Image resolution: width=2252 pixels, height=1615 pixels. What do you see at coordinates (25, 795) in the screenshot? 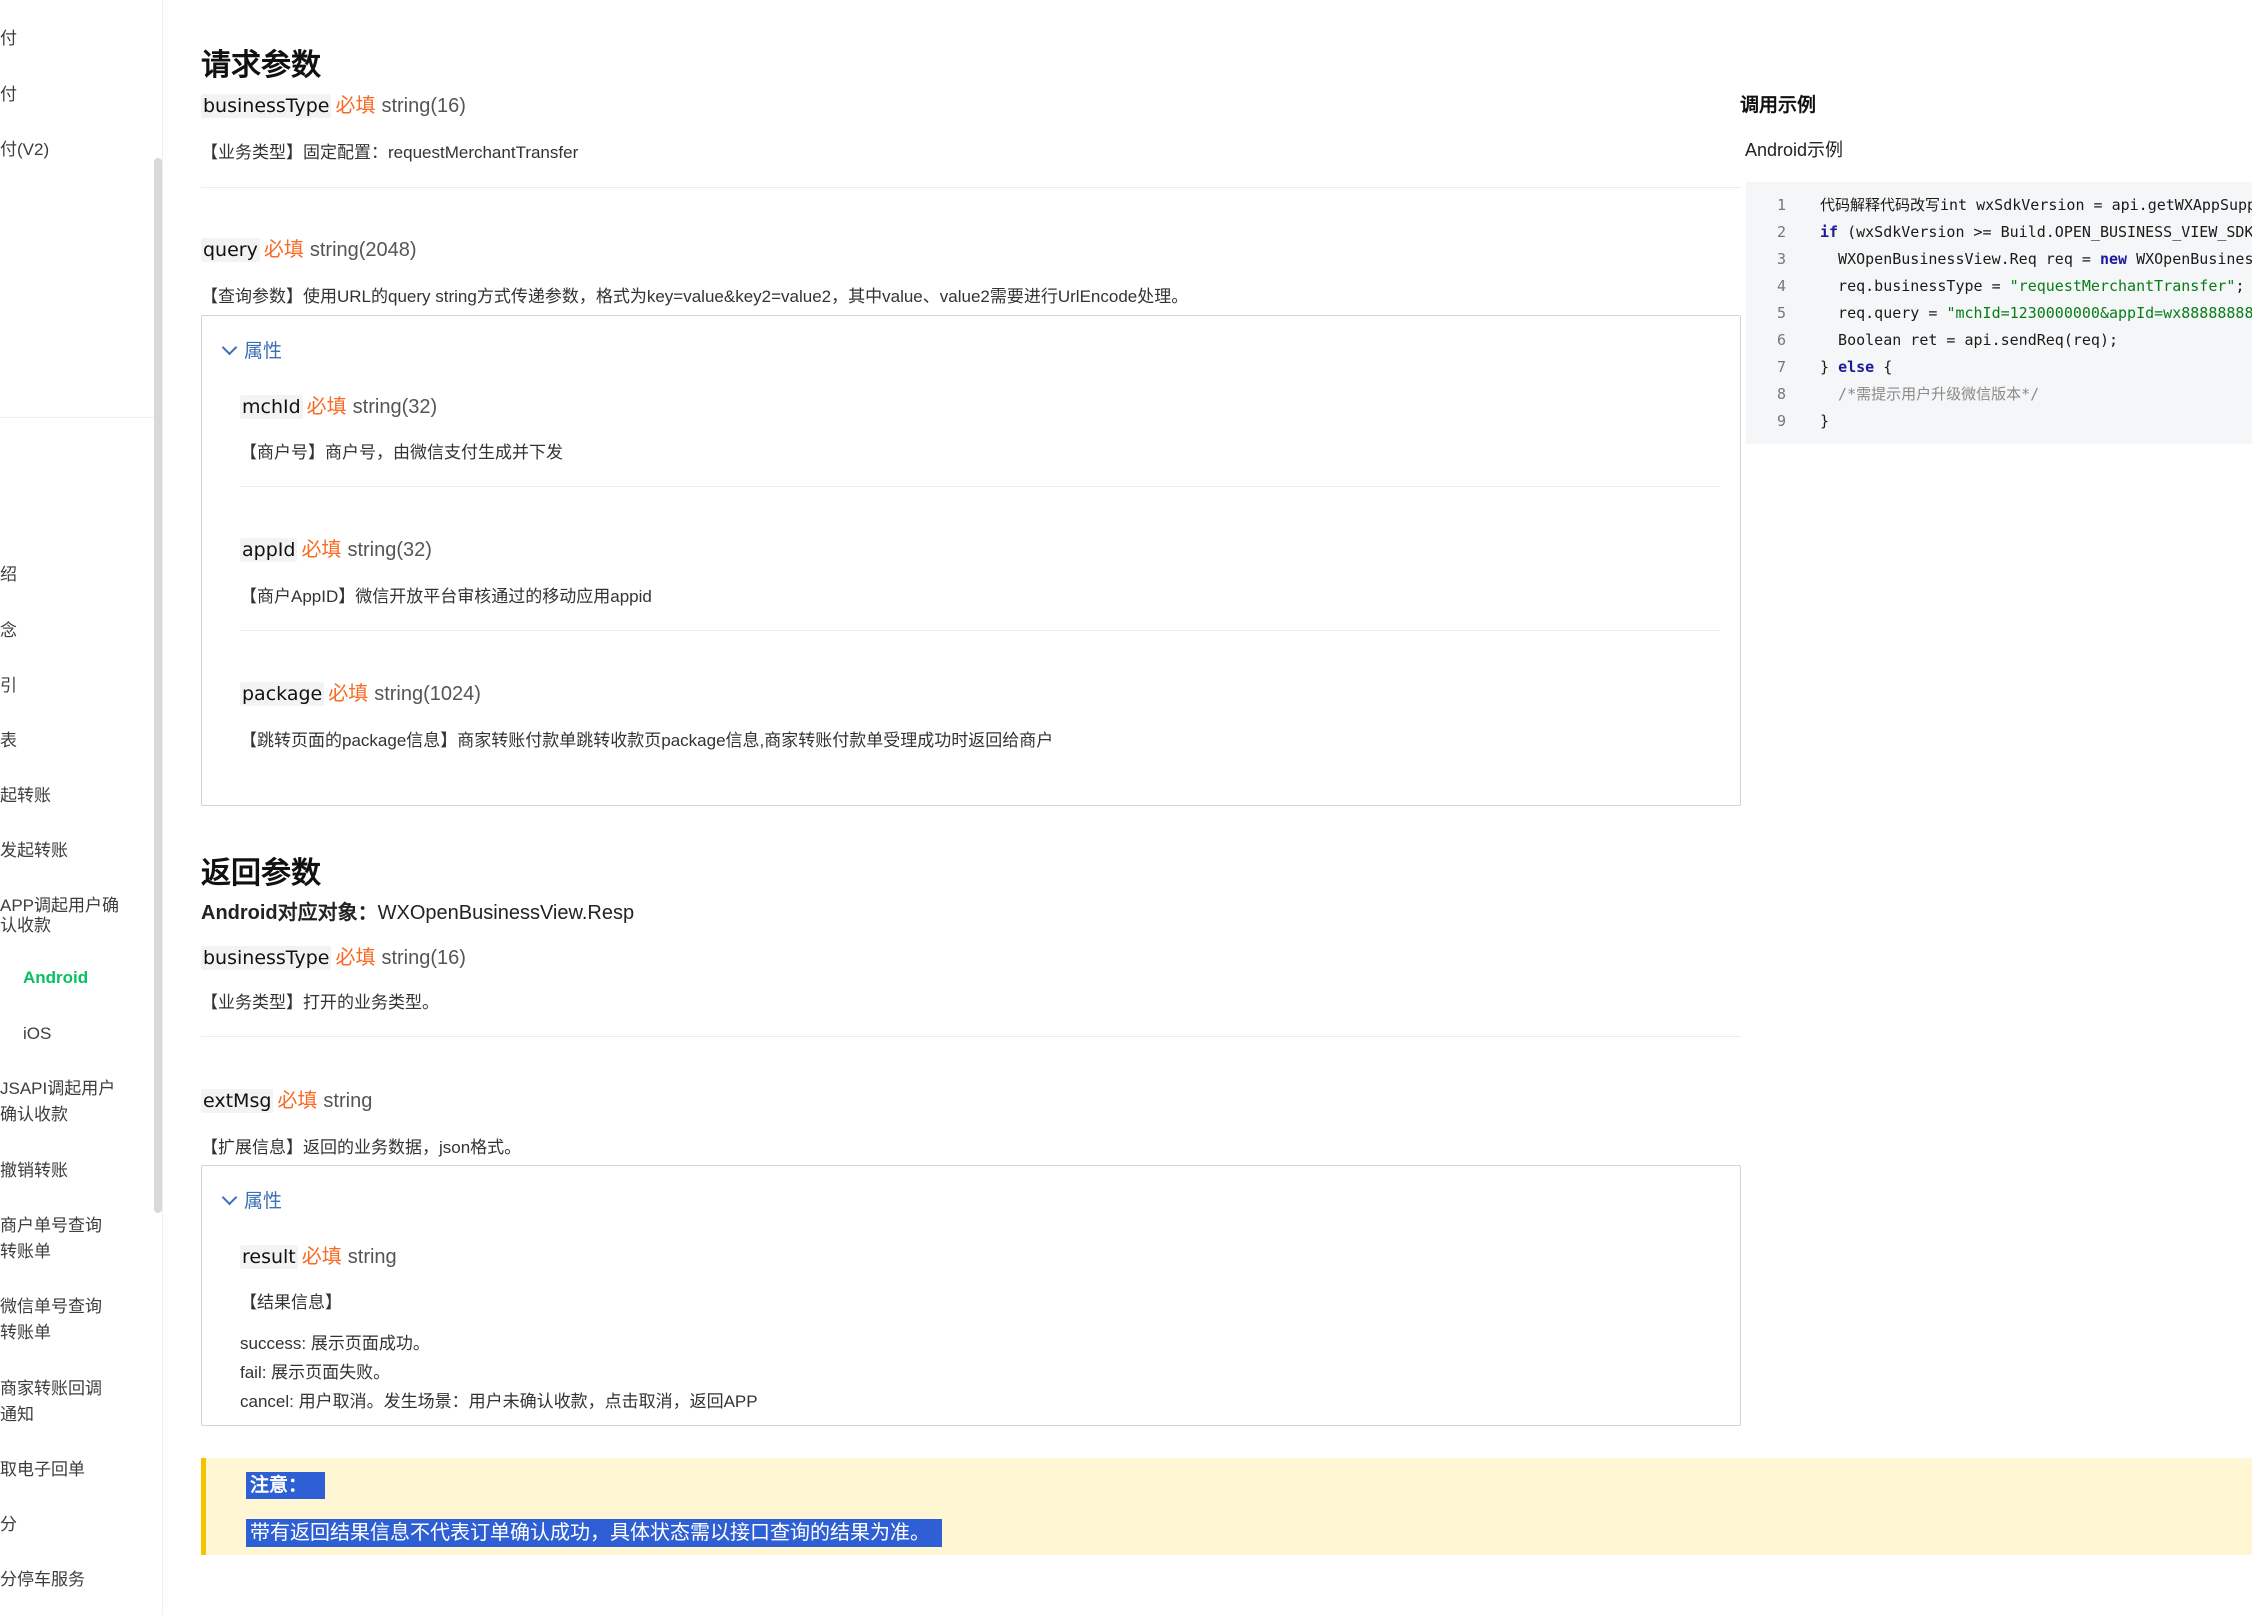
I see `sidebar-item-label: 起转账` at bounding box center [25, 795].